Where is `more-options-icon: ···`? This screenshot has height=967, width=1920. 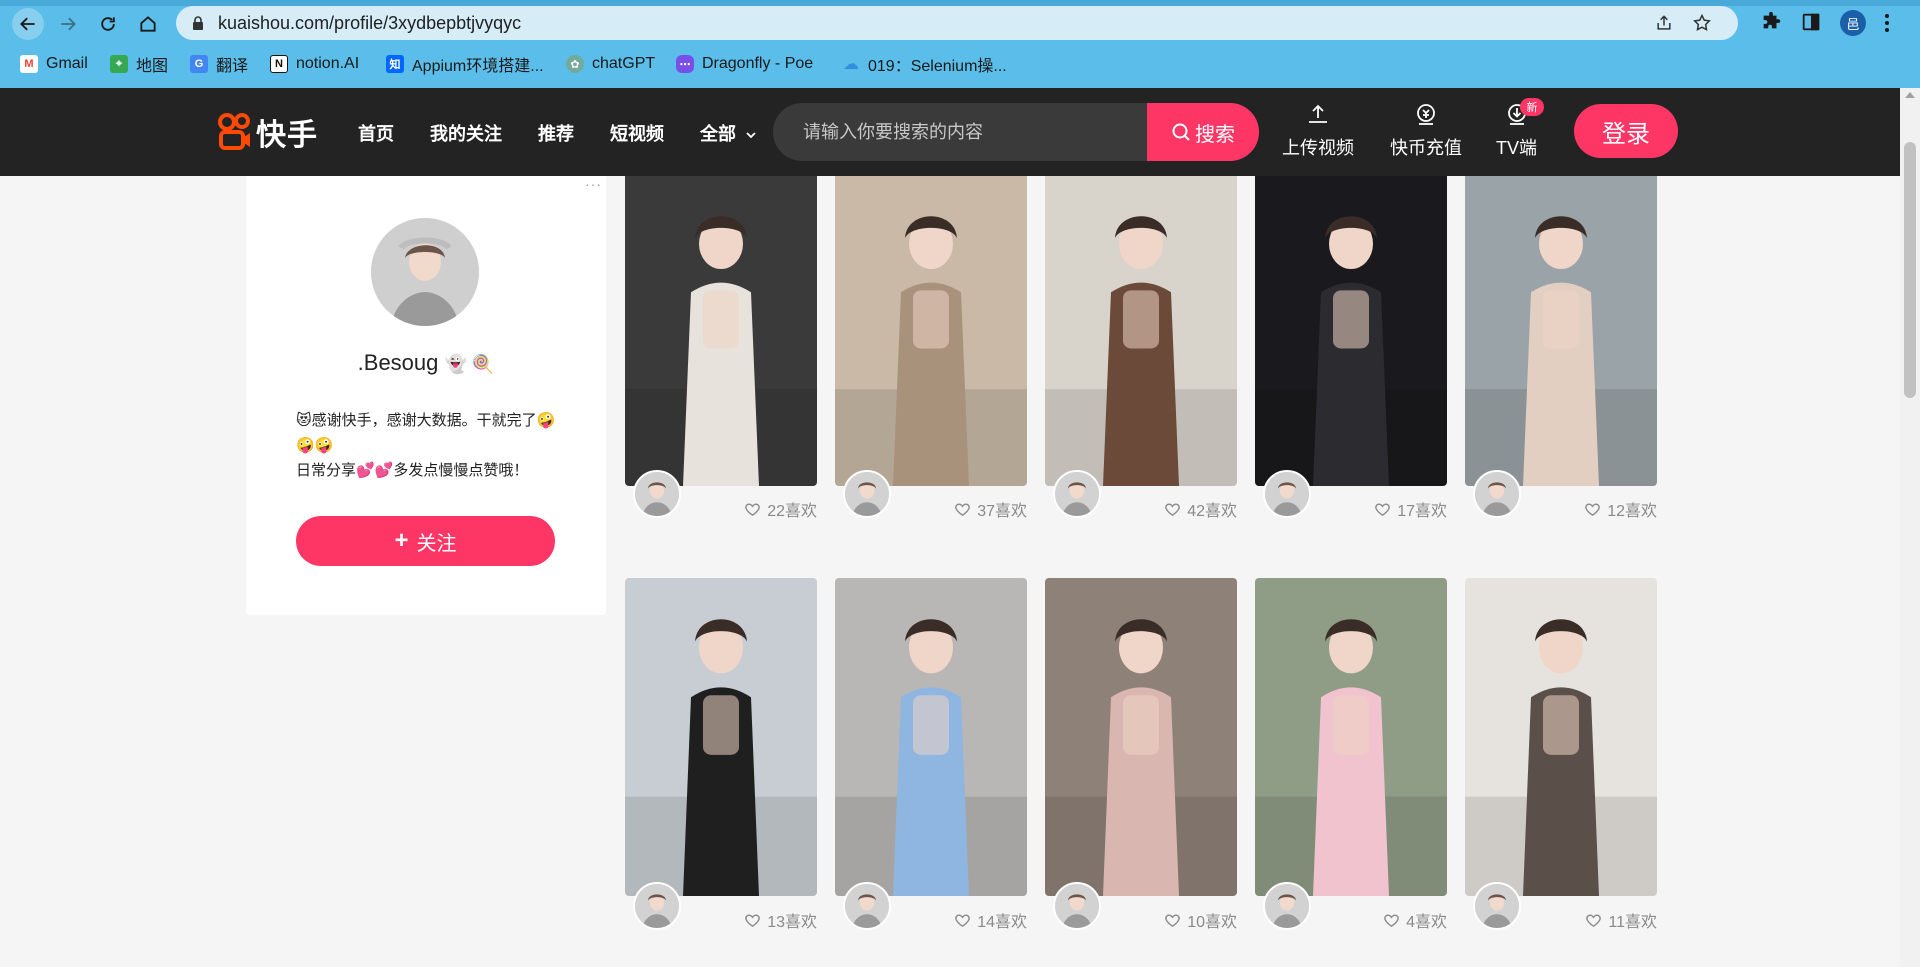
more-options-icon: ··· is located at coordinates (593, 184).